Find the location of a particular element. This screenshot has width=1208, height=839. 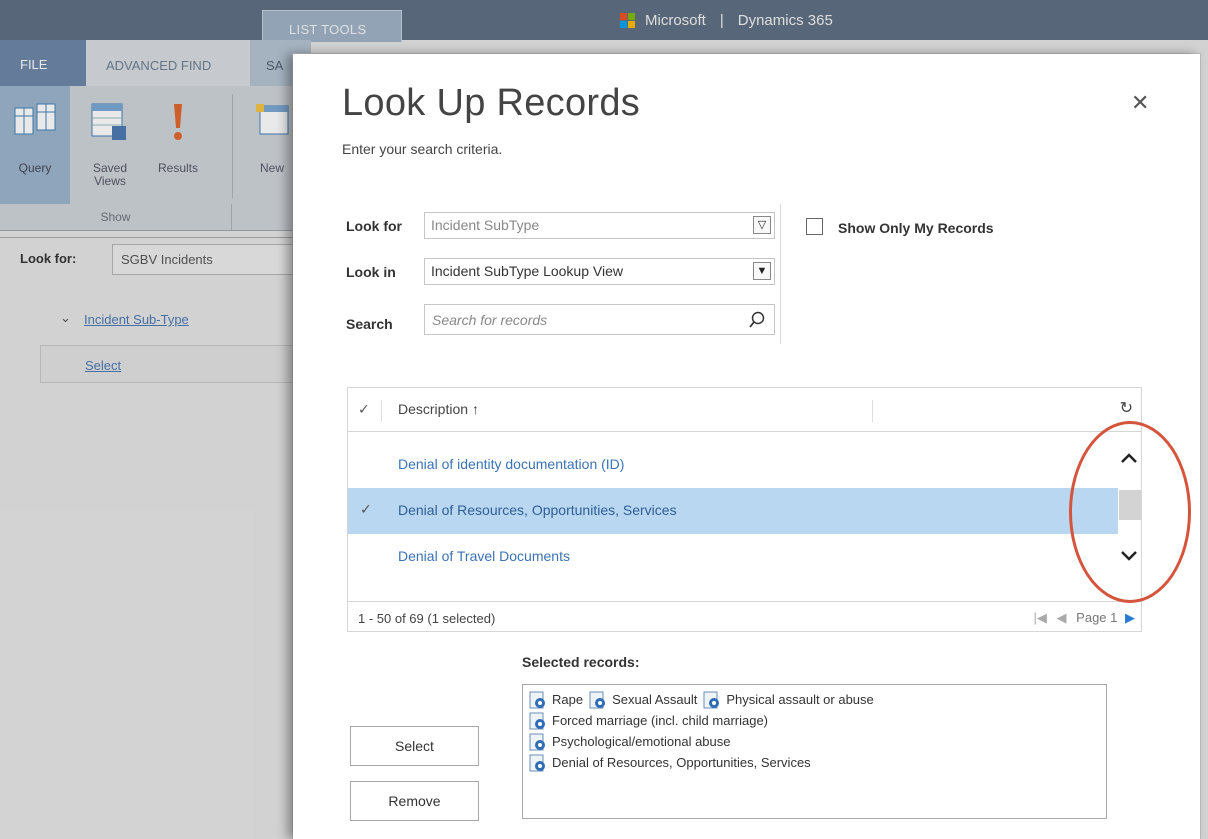

scroll-thumb is located at coordinates (1130, 505).